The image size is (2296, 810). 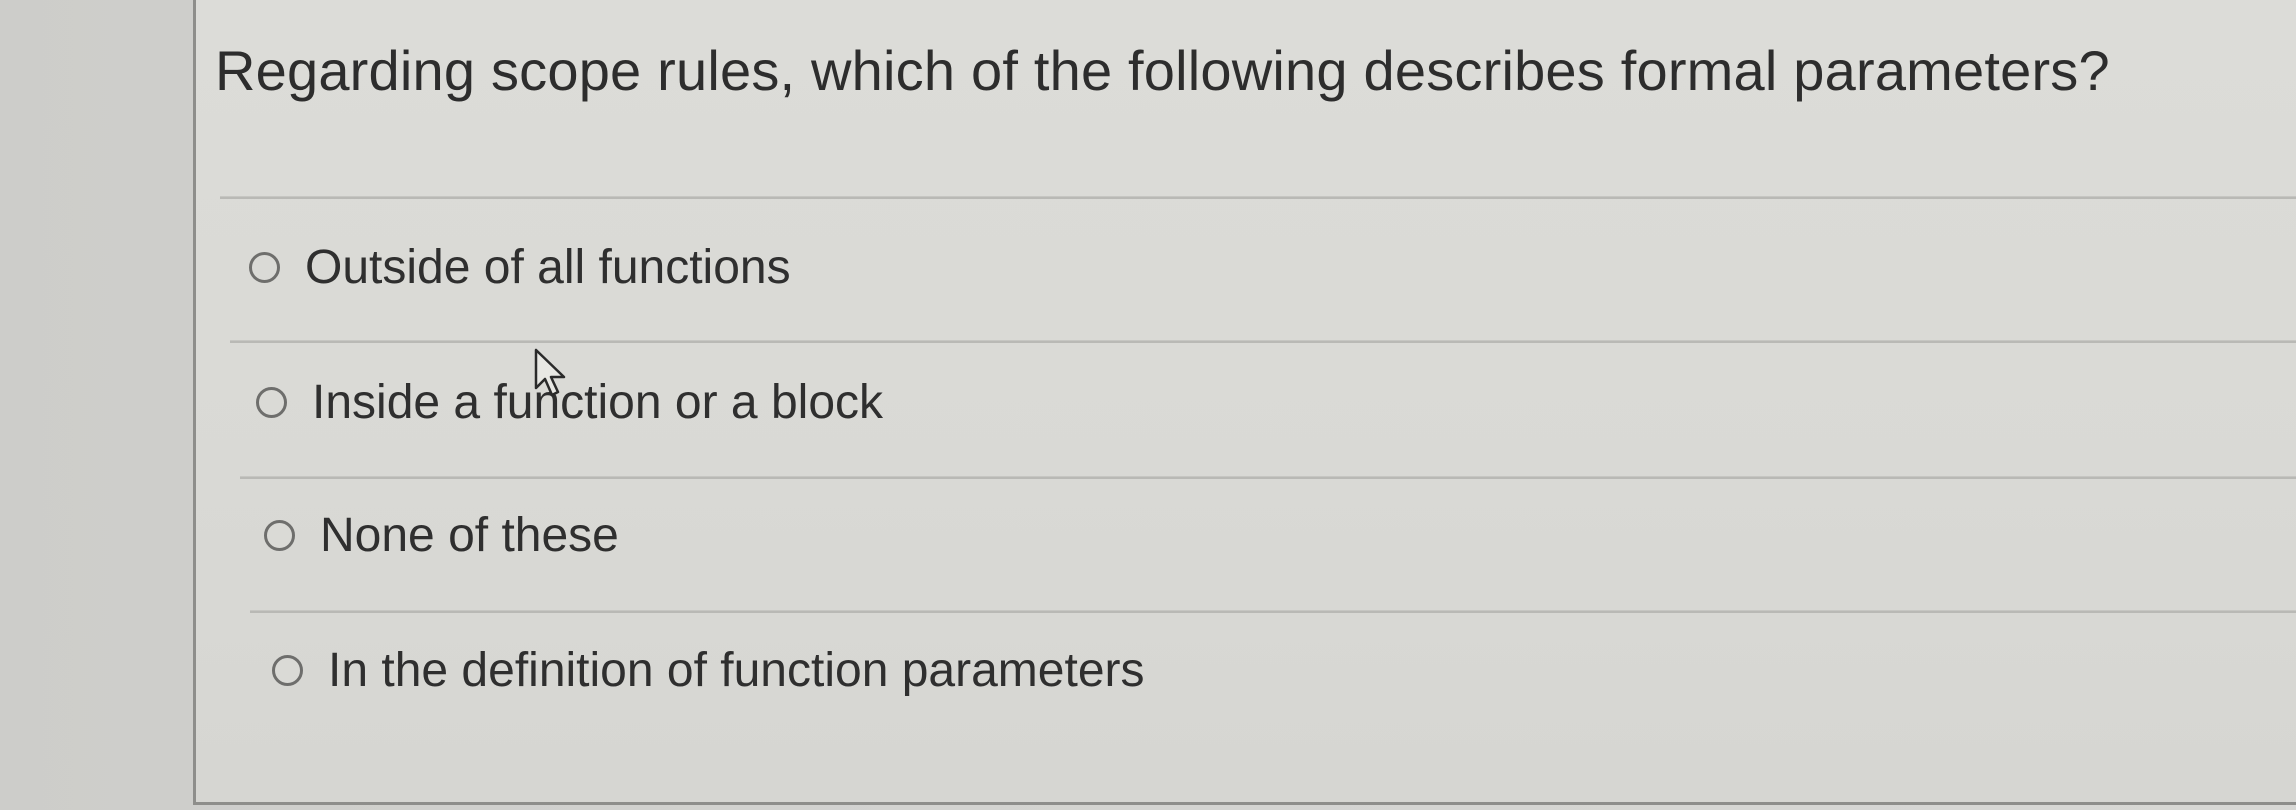 I want to click on option-label: Outside of all functions, so click(x=548, y=267).